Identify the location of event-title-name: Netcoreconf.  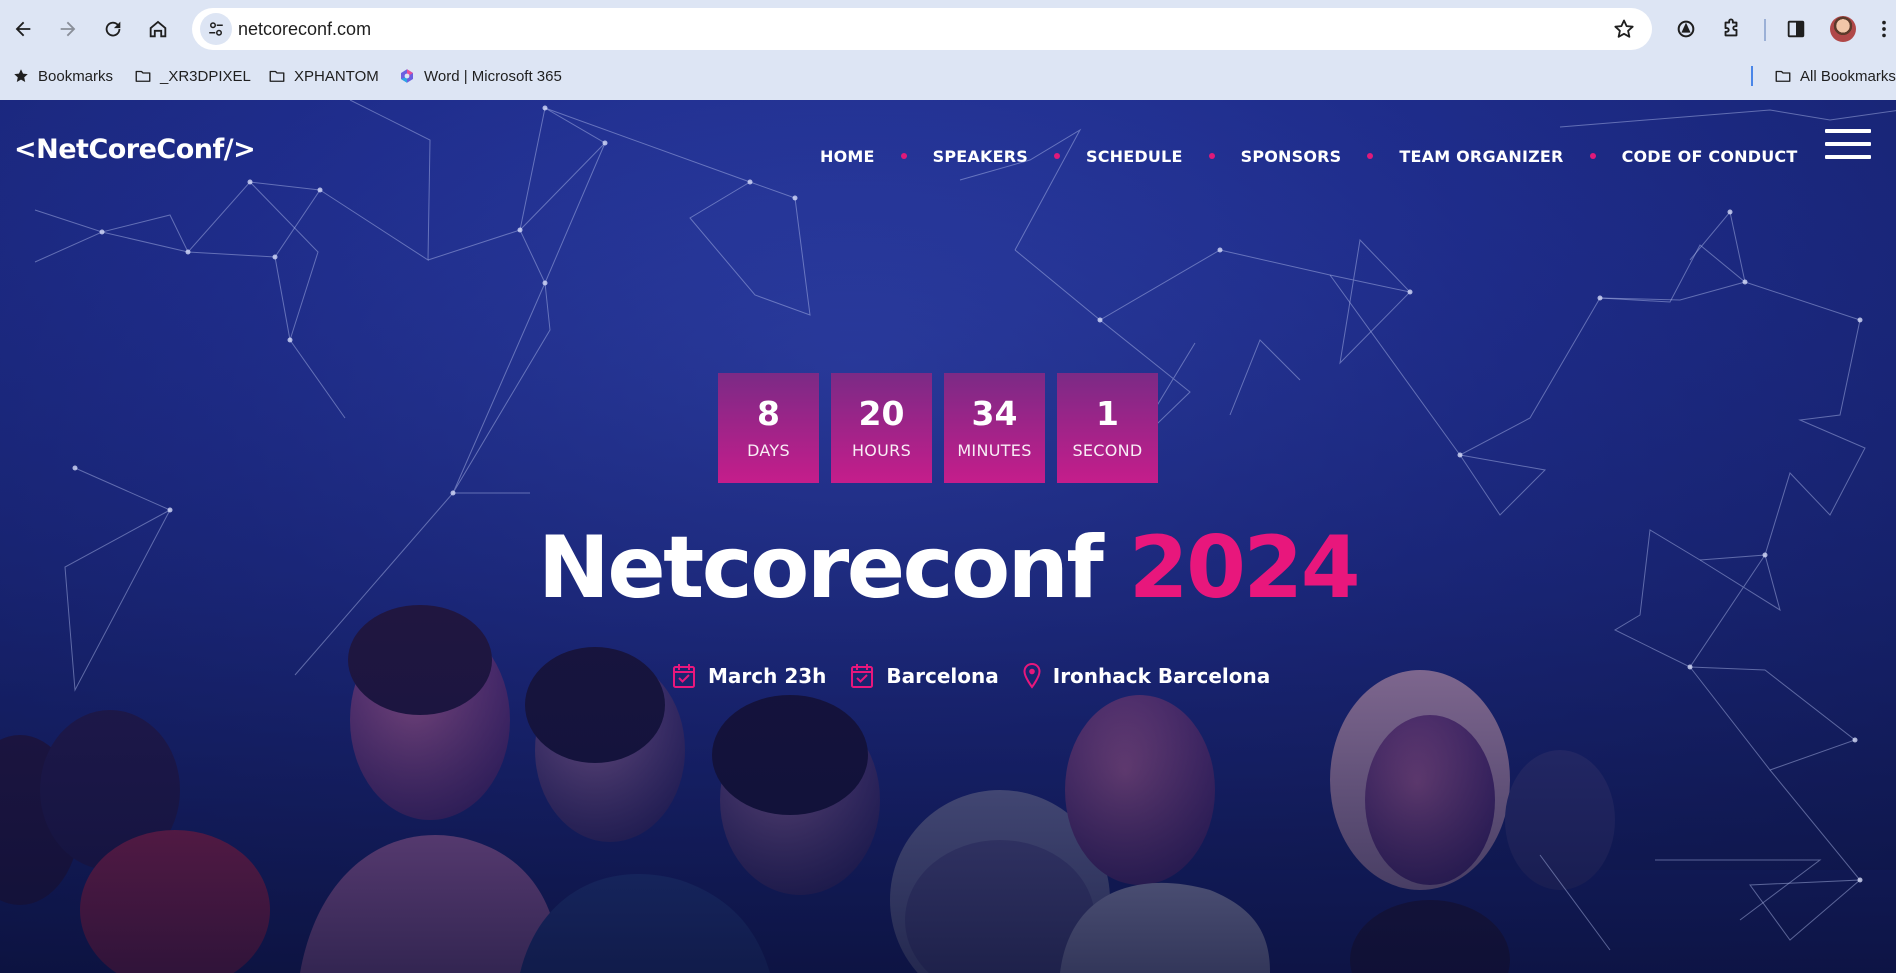
(820, 568).